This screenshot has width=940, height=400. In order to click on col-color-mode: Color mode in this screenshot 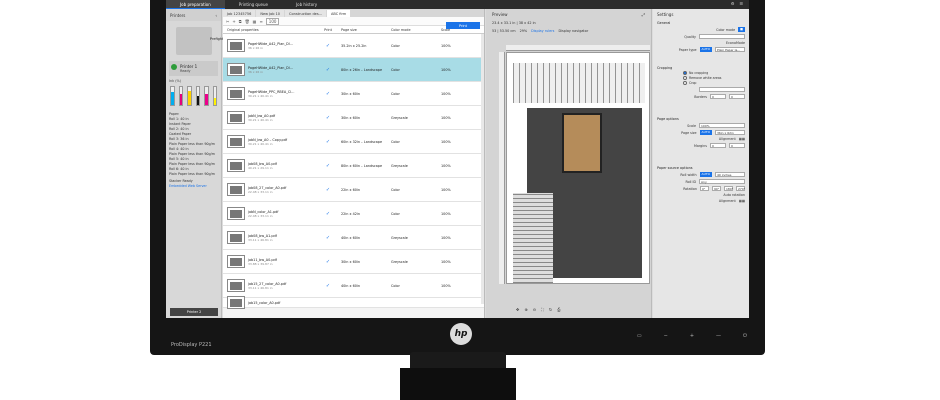, I will do `click(416, 30)`.